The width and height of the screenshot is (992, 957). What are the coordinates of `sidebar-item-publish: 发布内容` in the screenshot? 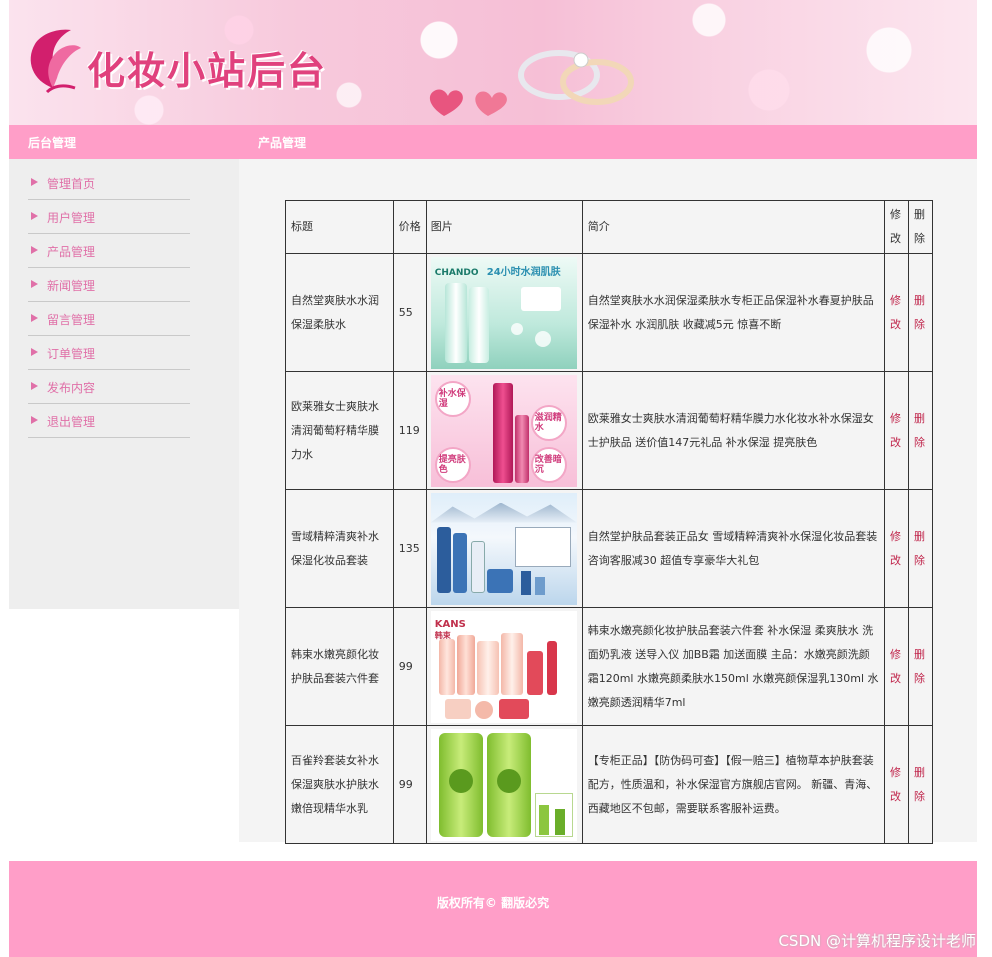 It's located at (109, 387).